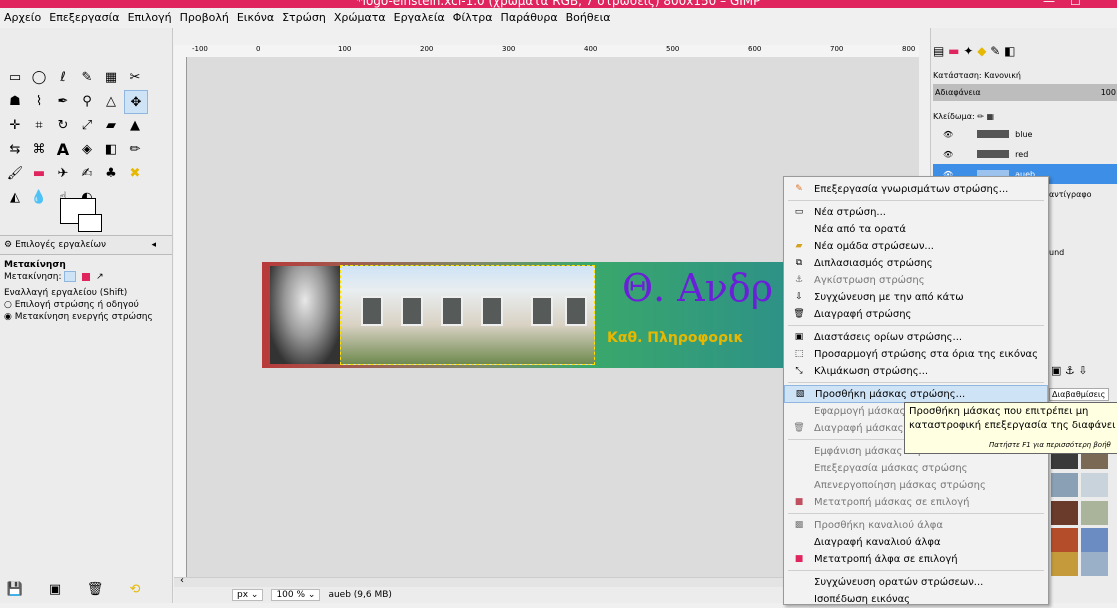 This screenshot has width=1117, height=608. What do you see at coordinates (1084, 370) in the screenshot?
I see `layer-actions: ▣ ⚓ ⇩` at bounding box center [1084, 370].